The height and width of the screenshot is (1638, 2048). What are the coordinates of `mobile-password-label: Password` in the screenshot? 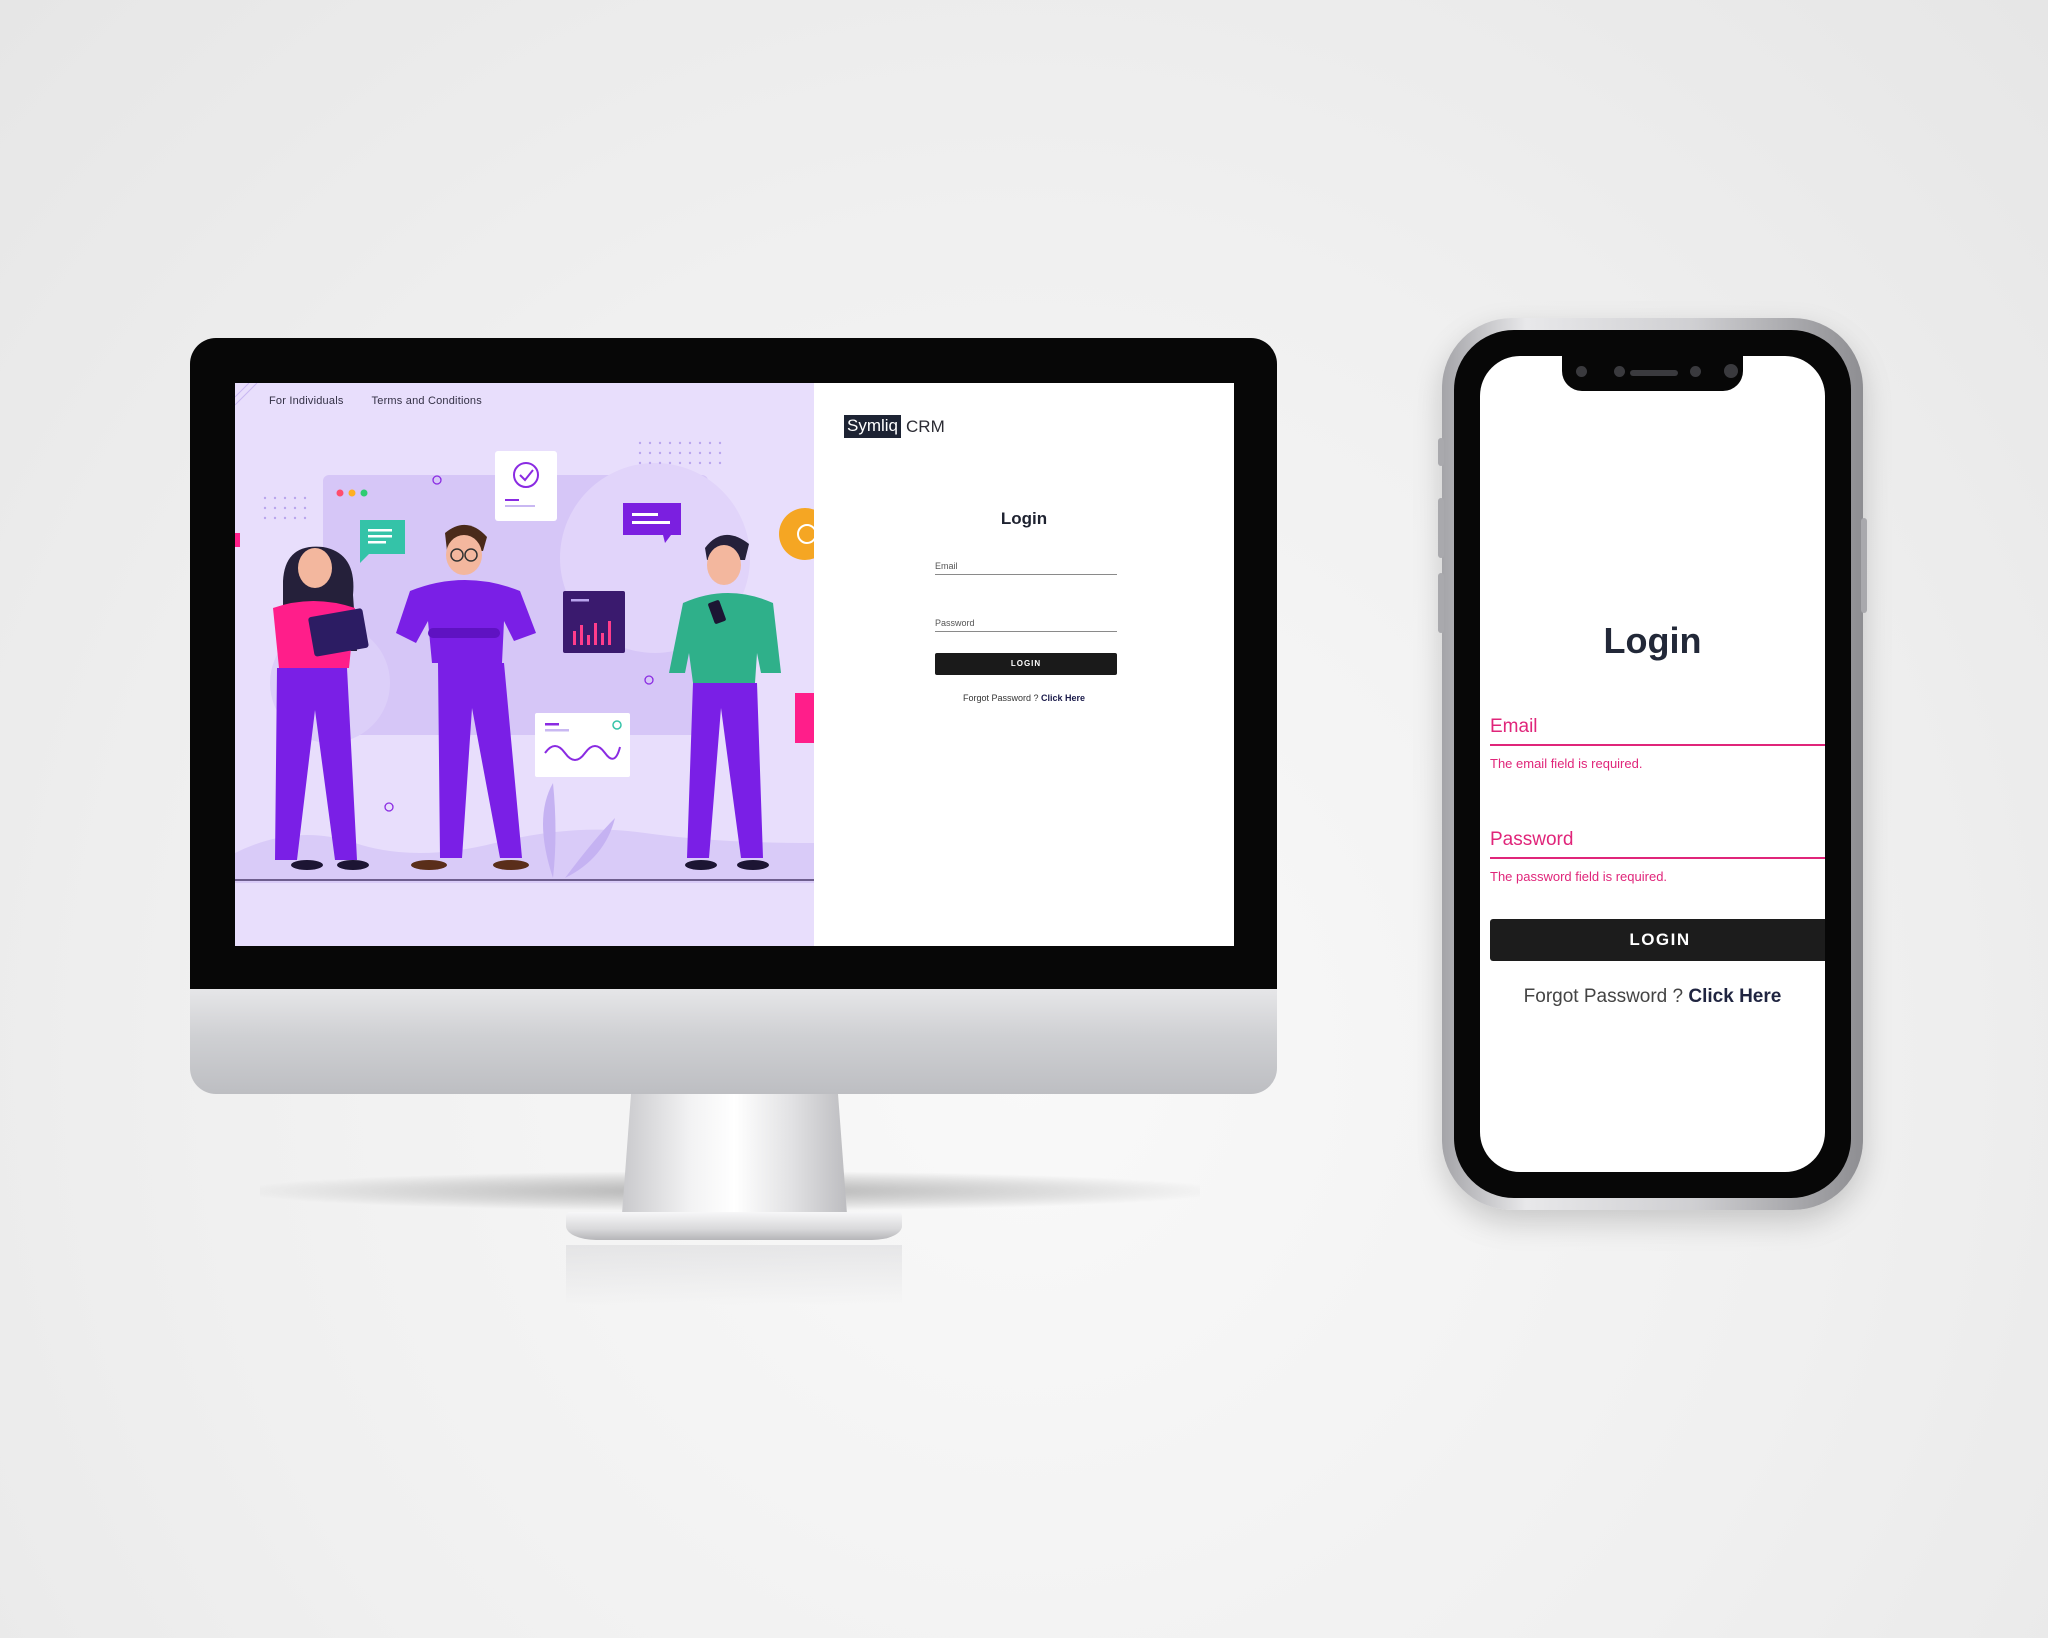 It's located at (1532, 839).